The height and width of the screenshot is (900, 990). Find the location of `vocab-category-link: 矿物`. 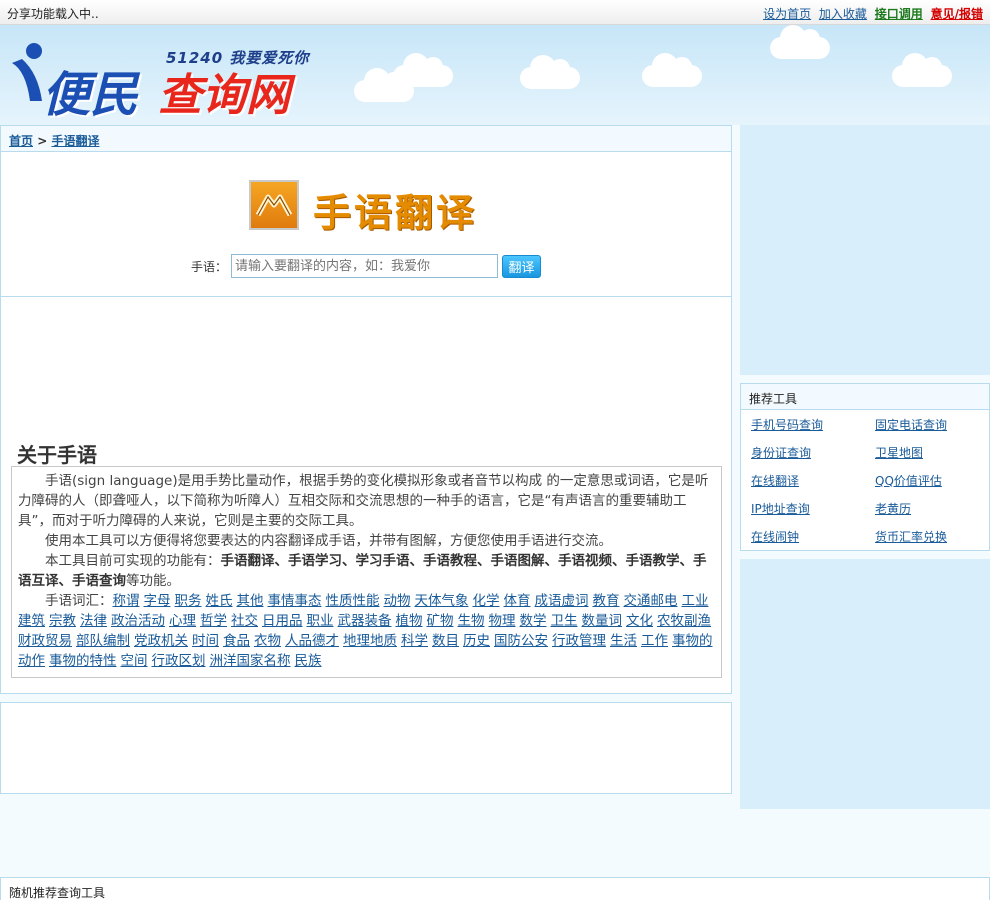

vocab-category-link: 矿物 is located at coordinates (440, 621).